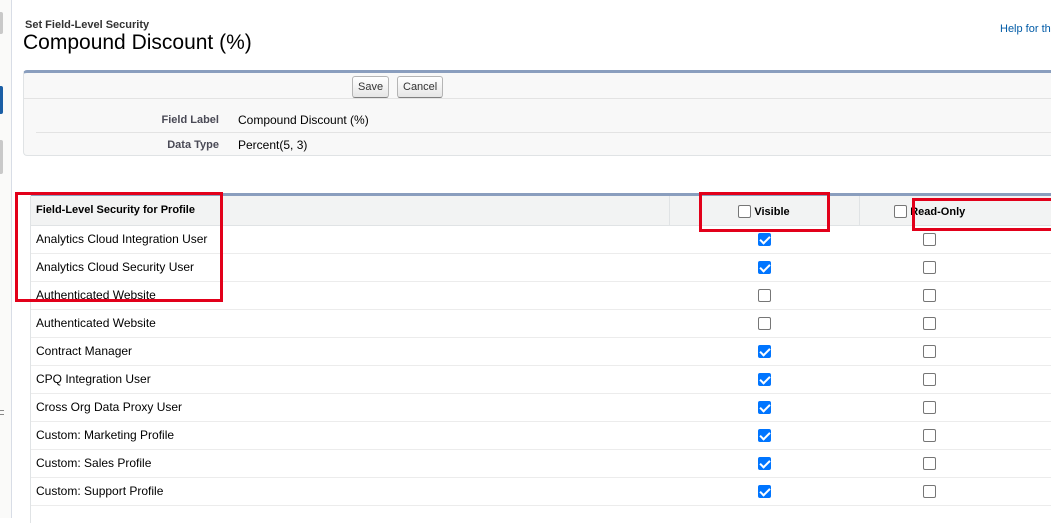 Image resolution: width=1051 pixels, height=523 pixels. What do you see at coordinates (350, 407) in the screenshot?
I see `profile-name: Cross Org Data Proxy User` at bounding box center [350, 407].